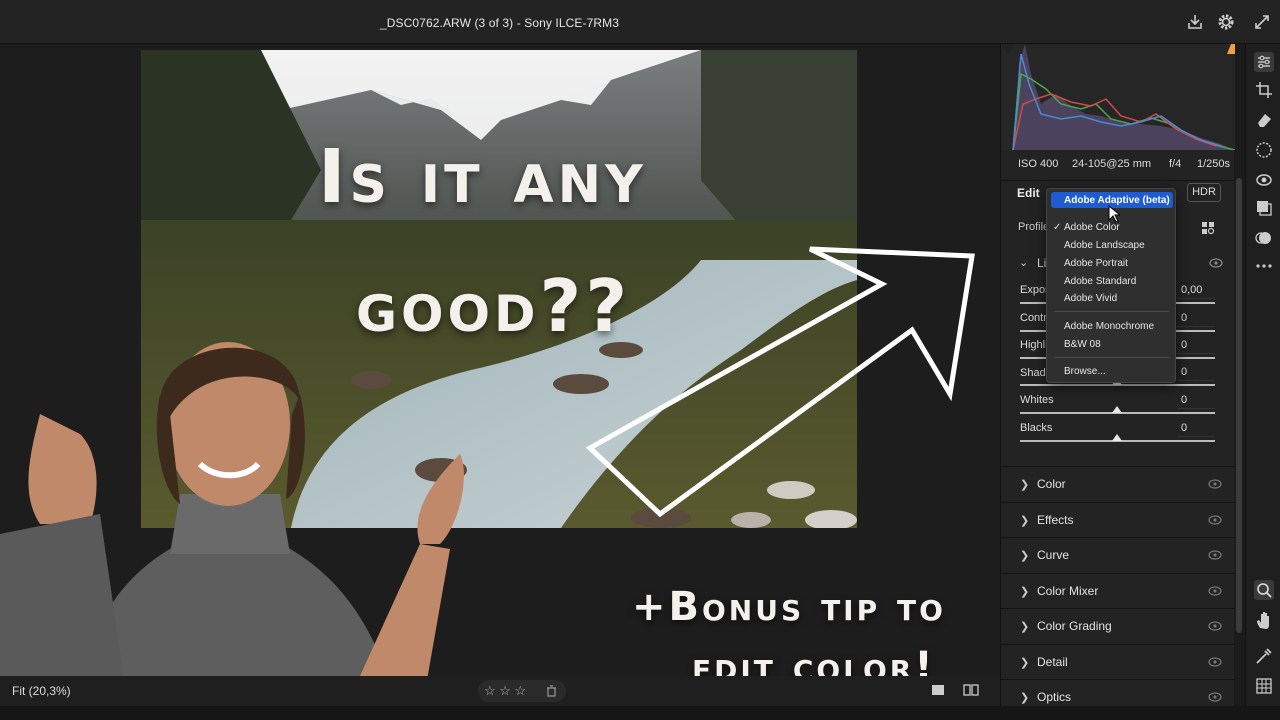 The image size is (1280, 720). I want to click on section-effects: ❯ Effects, so click(1118, 519).